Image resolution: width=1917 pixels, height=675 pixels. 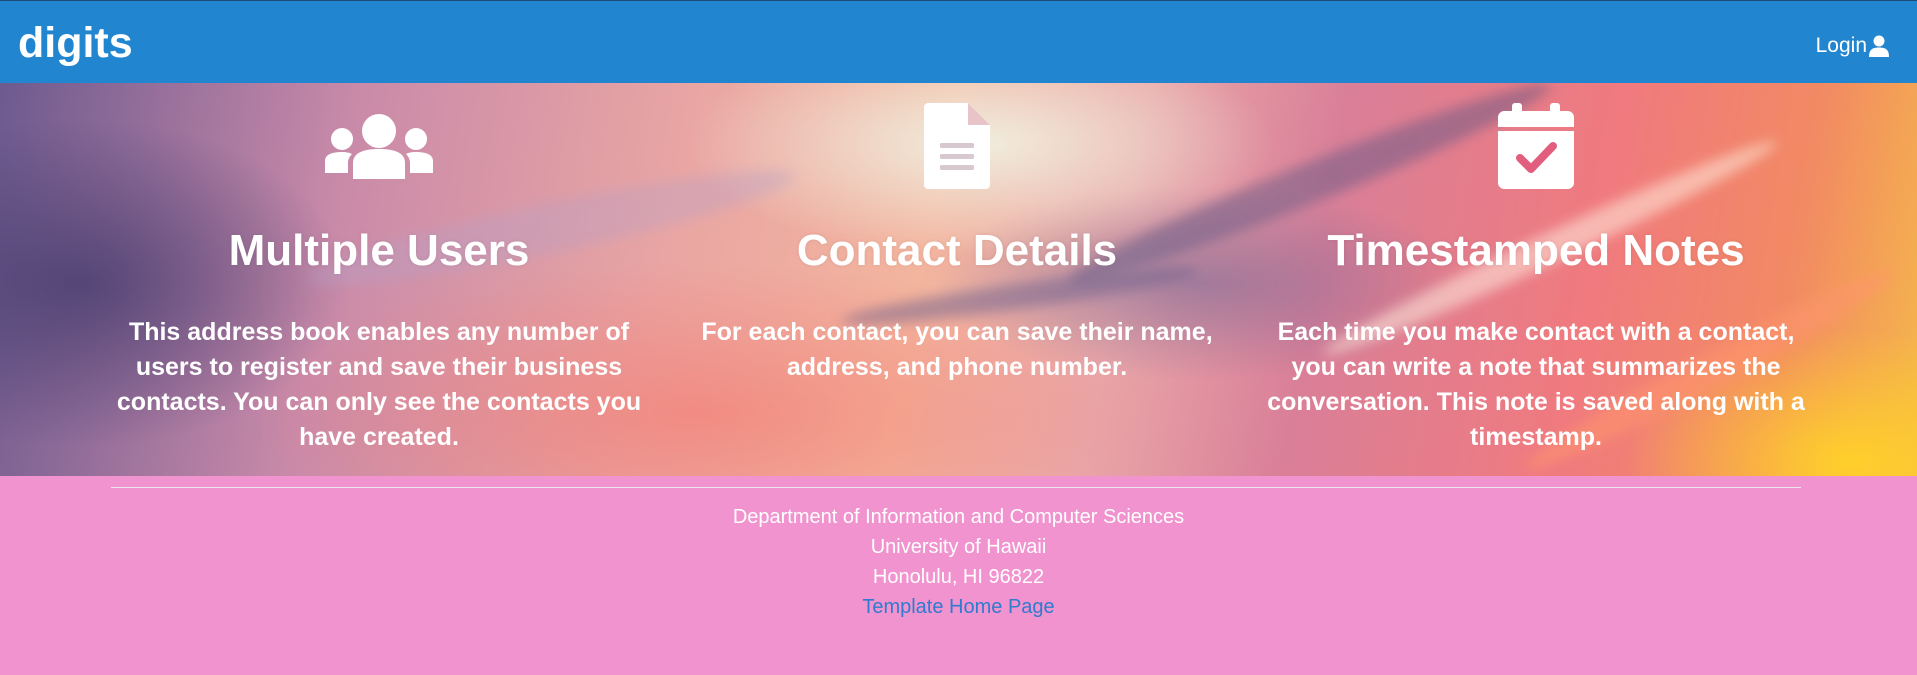 I want to click on footer-city: Honolulu, HI 96822, so click(x=958, y=577).